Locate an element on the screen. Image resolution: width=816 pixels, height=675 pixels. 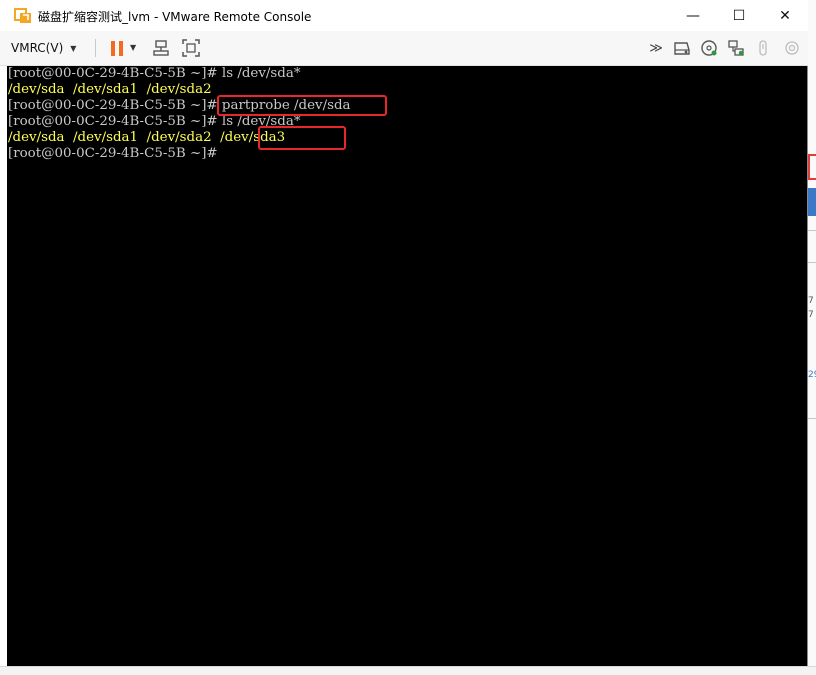
sound-button is located at coordinates (792, 48).